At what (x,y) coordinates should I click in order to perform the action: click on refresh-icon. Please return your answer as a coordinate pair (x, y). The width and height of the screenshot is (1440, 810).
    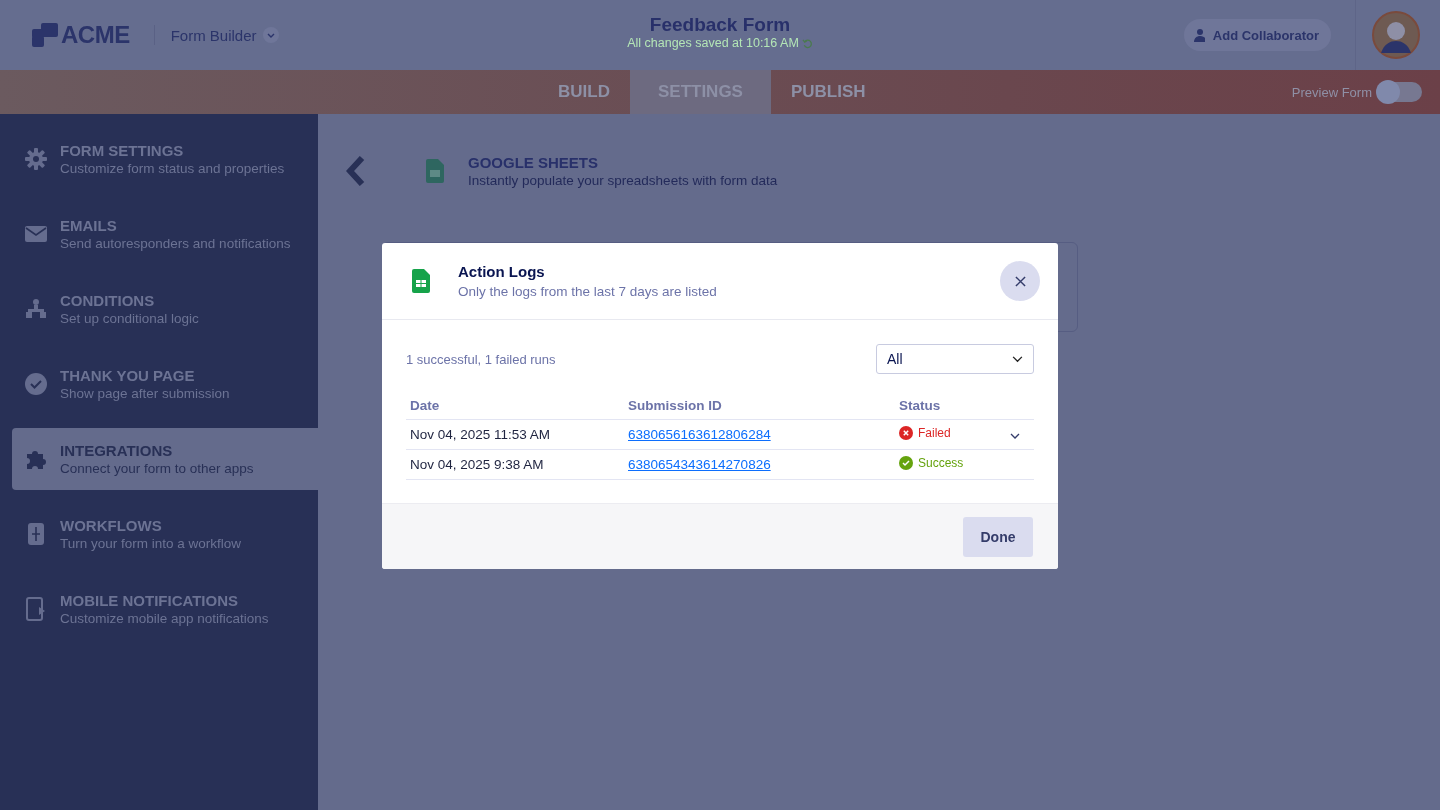
    Looking at the image, I should click on (807, 43).